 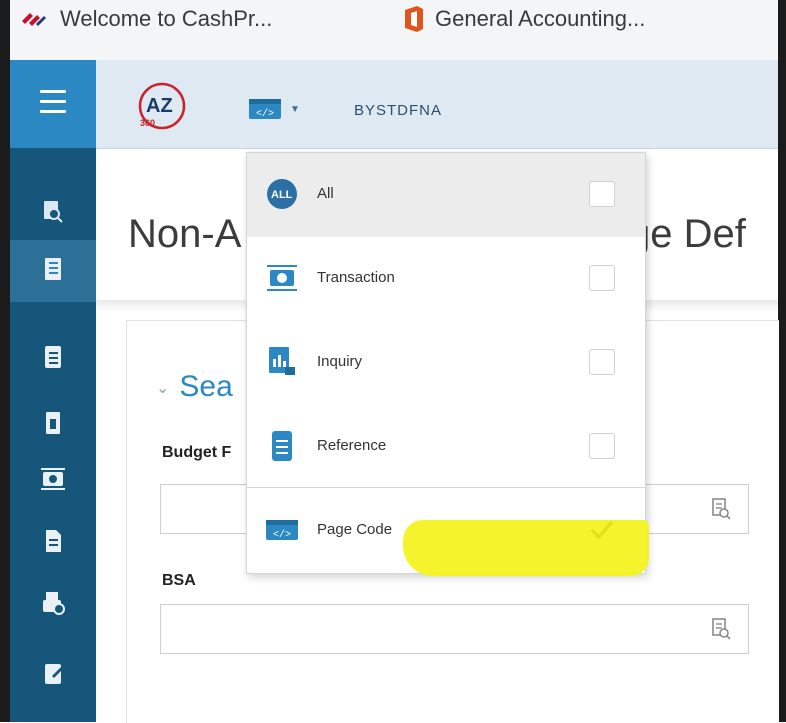 I want to click on svg-text: 360, so click(x=147, y=123).